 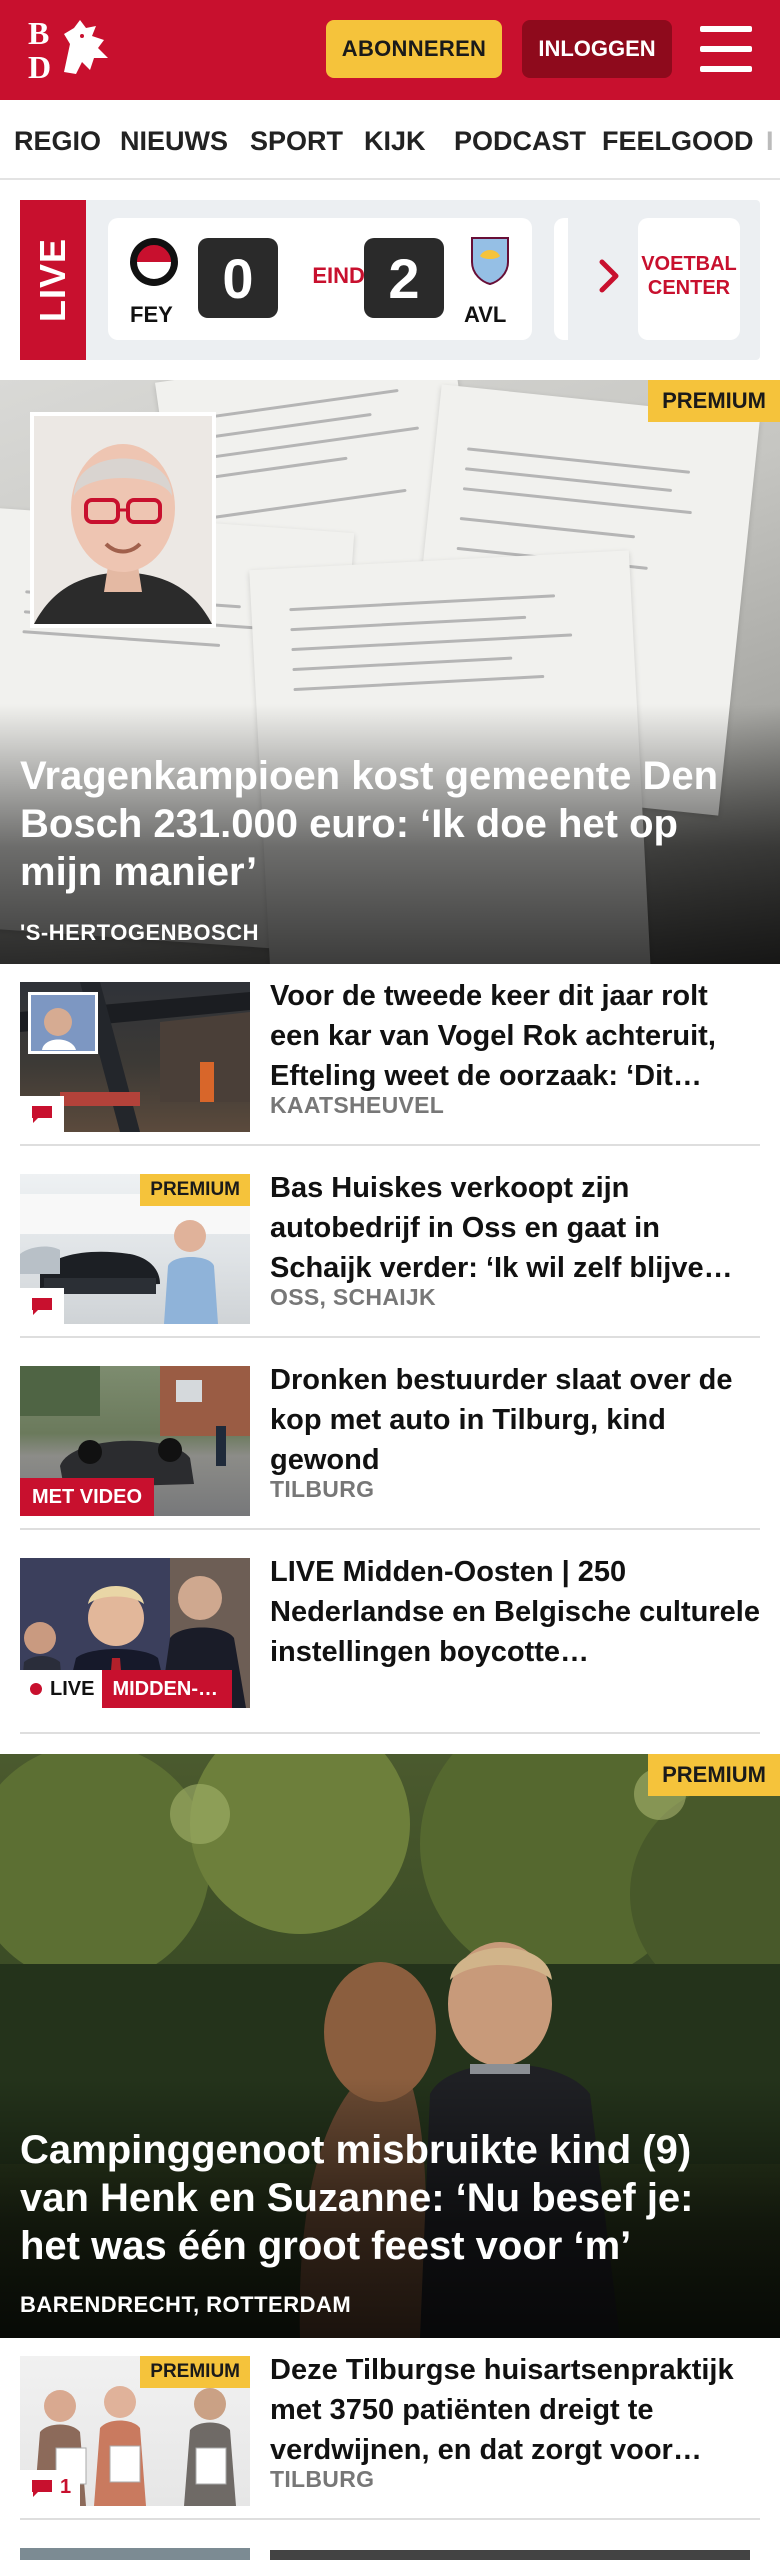 What do you see at coordinates (38, 33) in the screenshot?
I see `svg-text: B` at bounding box center [38, 33].